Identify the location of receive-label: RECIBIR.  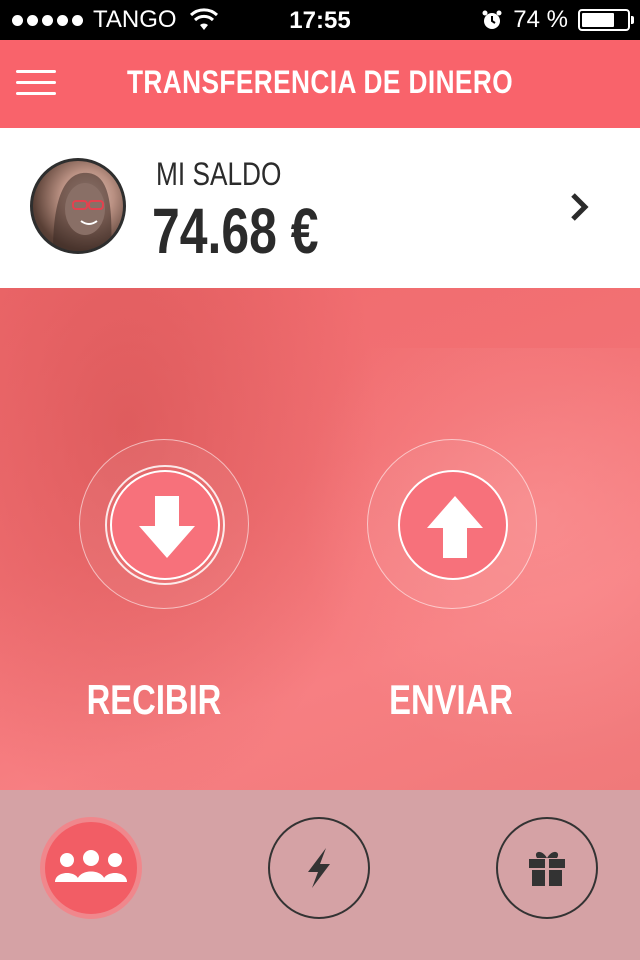
(153, 700).